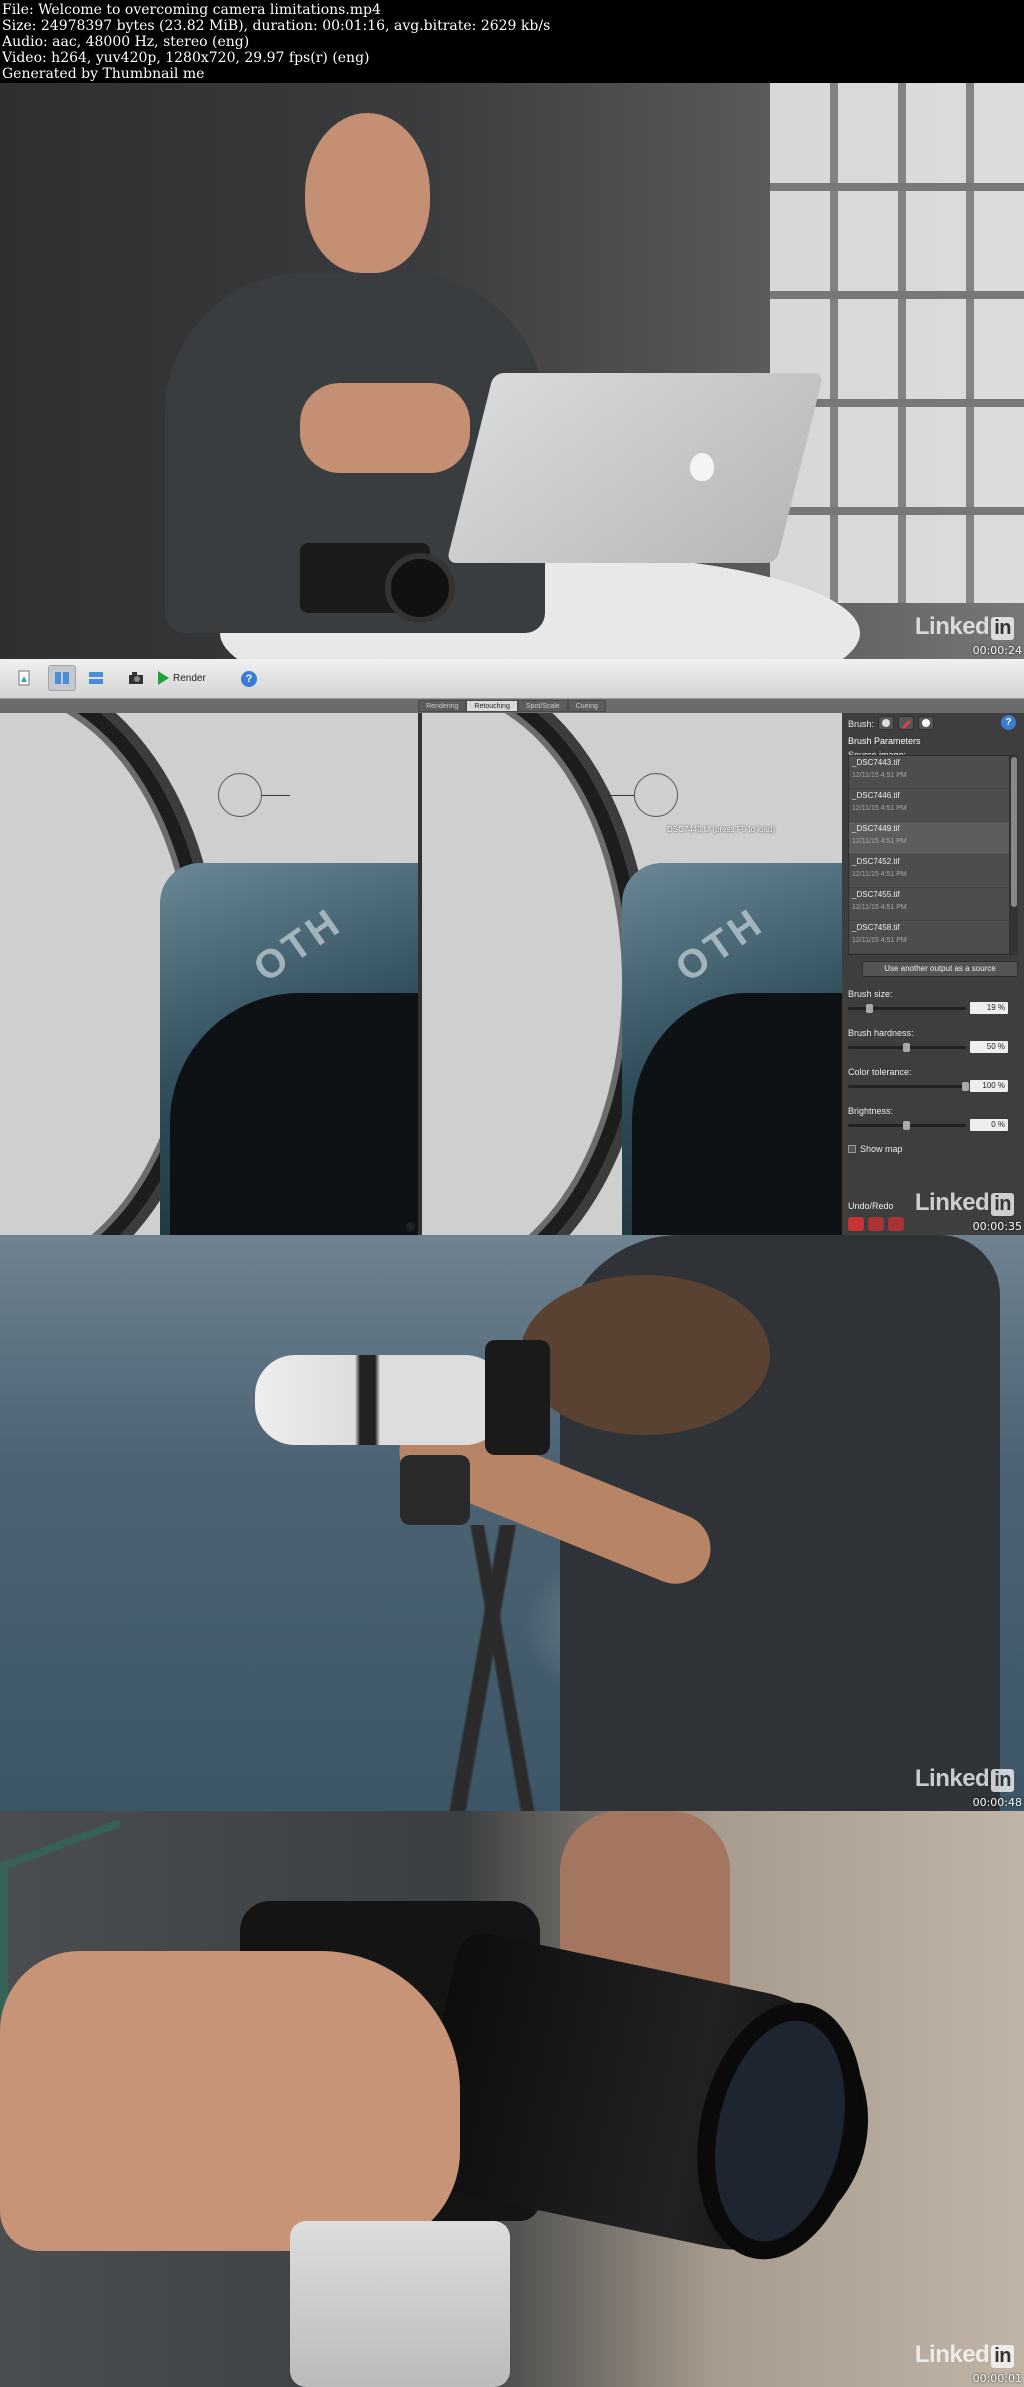 The image size is (1024, 2387). What do you see at coordinates (517, 1397) in the screenshot?
I see `camera-body` at bounding box center [517, 1397].